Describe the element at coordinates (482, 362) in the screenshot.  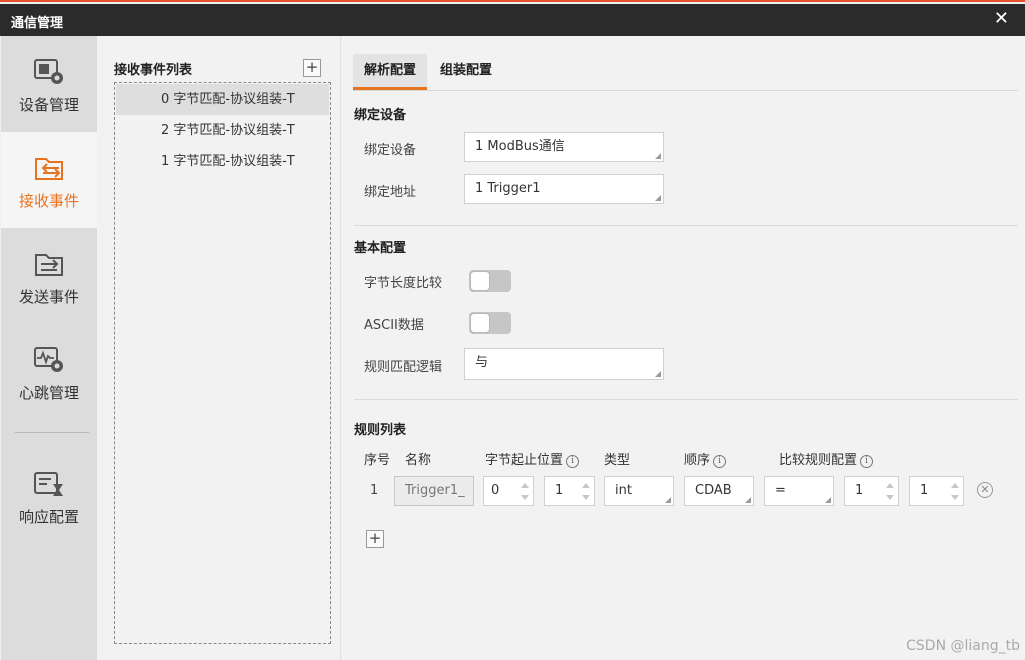
I see `rule-match-logic-value: 与` at that location.